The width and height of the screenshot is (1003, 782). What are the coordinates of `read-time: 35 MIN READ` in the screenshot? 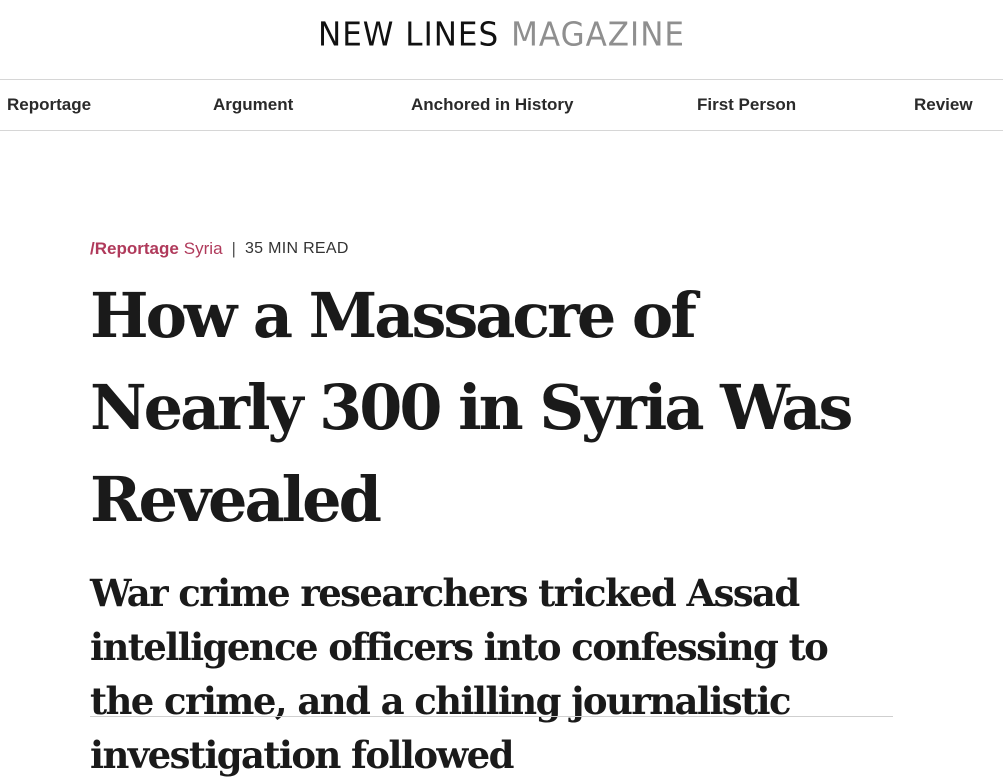 It's located at (296, 248).